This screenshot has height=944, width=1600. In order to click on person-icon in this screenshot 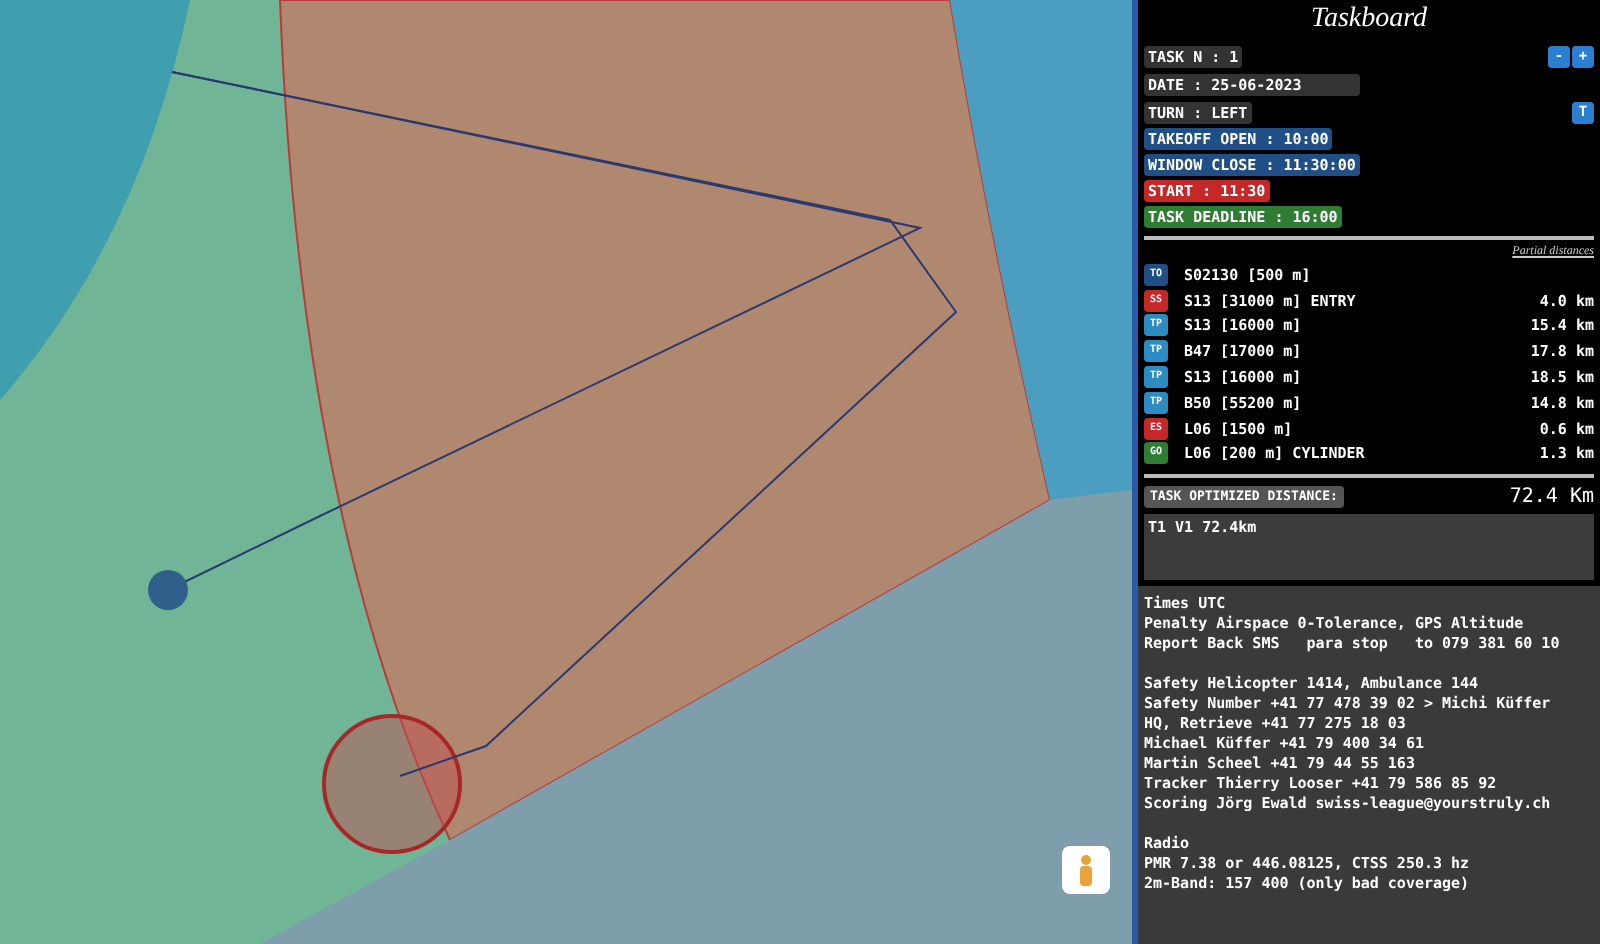, I will do `click(1086, 870)`.